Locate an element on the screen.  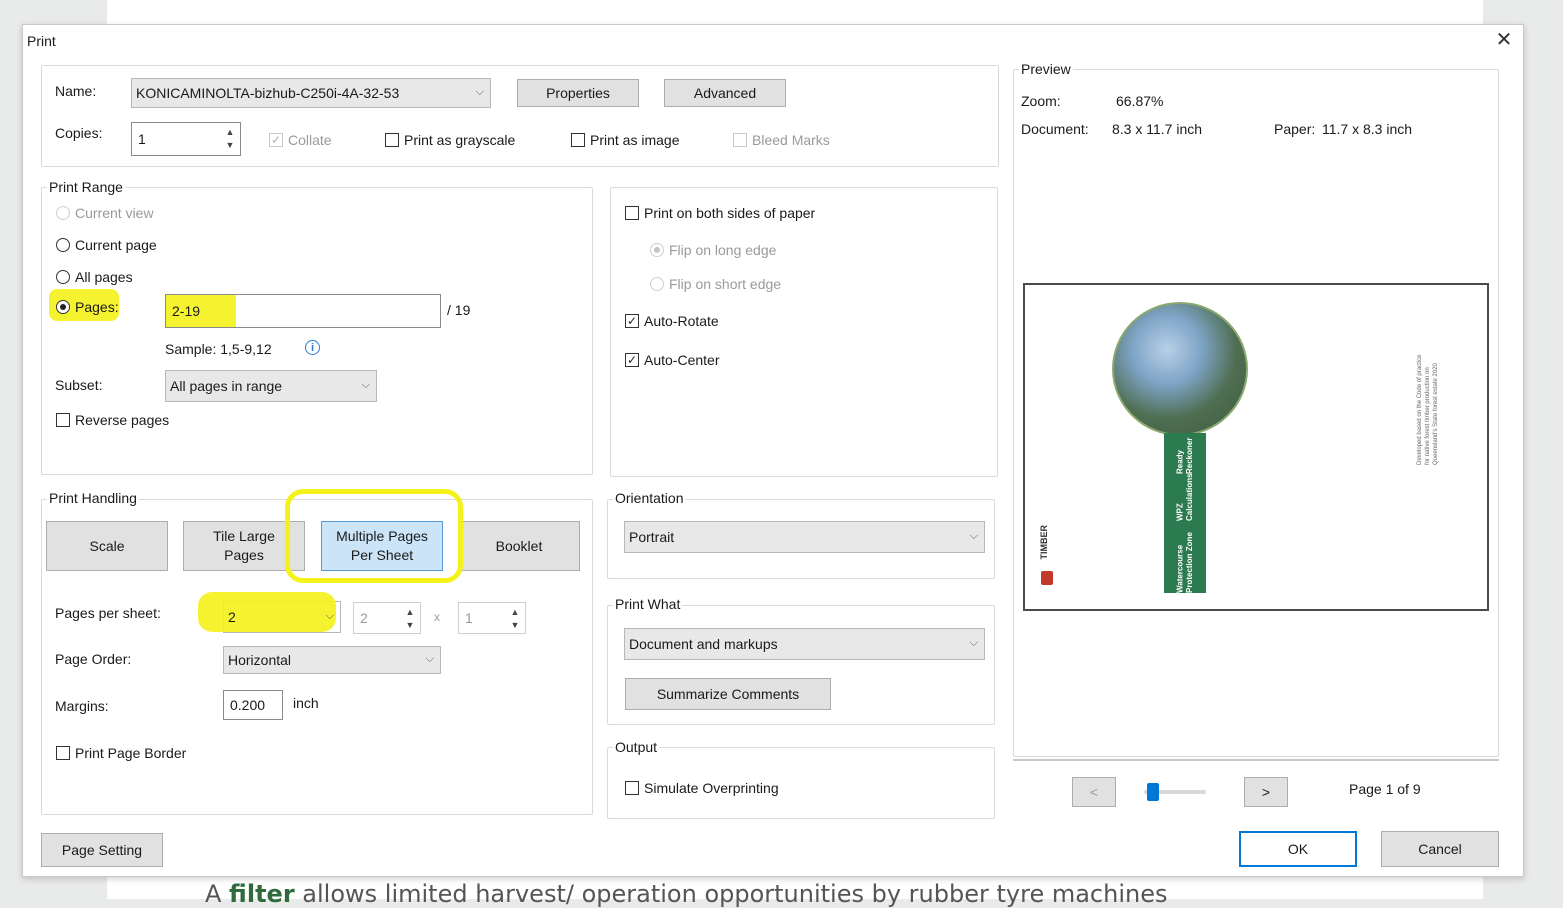
flip-long-edge-label: Flip on long edge is located at coordinates (723, 250).